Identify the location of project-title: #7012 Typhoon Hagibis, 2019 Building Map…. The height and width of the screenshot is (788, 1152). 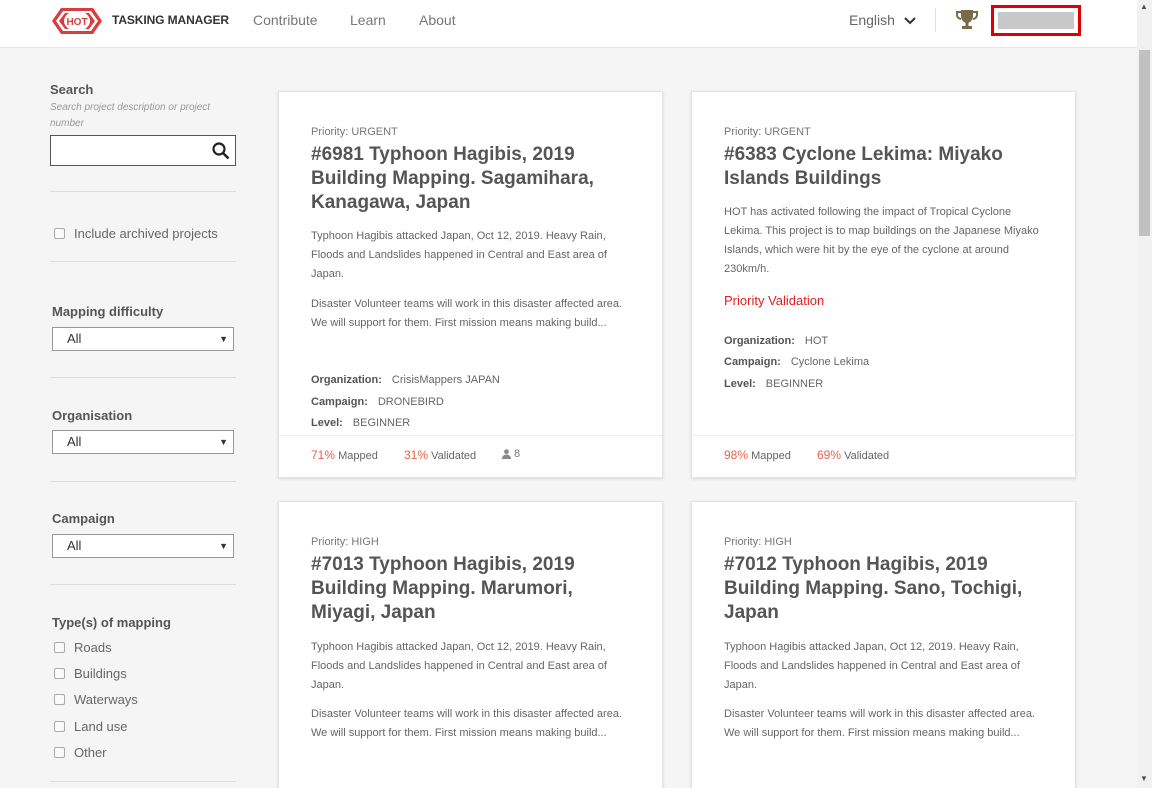
(889, 589).